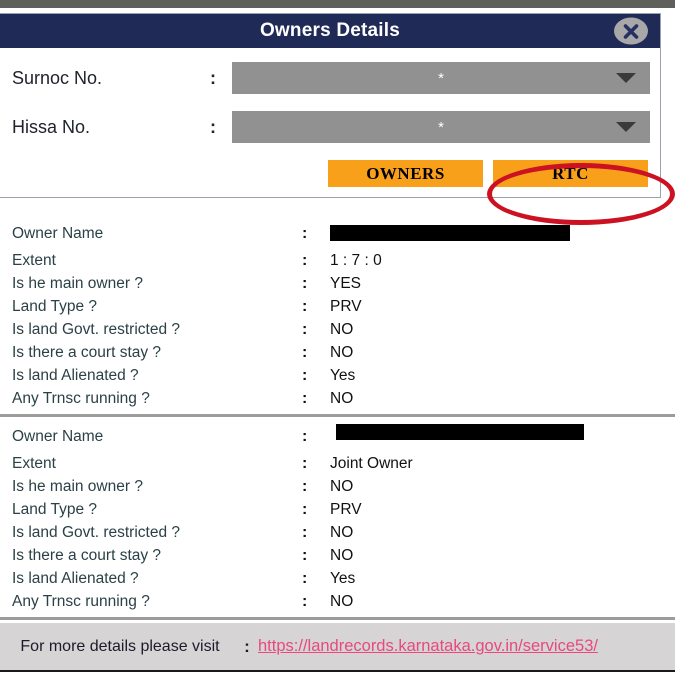  What do you see at coordinates (631, 31) in the screenshot?
I see `close-icon` at bounding box center [631, 31].